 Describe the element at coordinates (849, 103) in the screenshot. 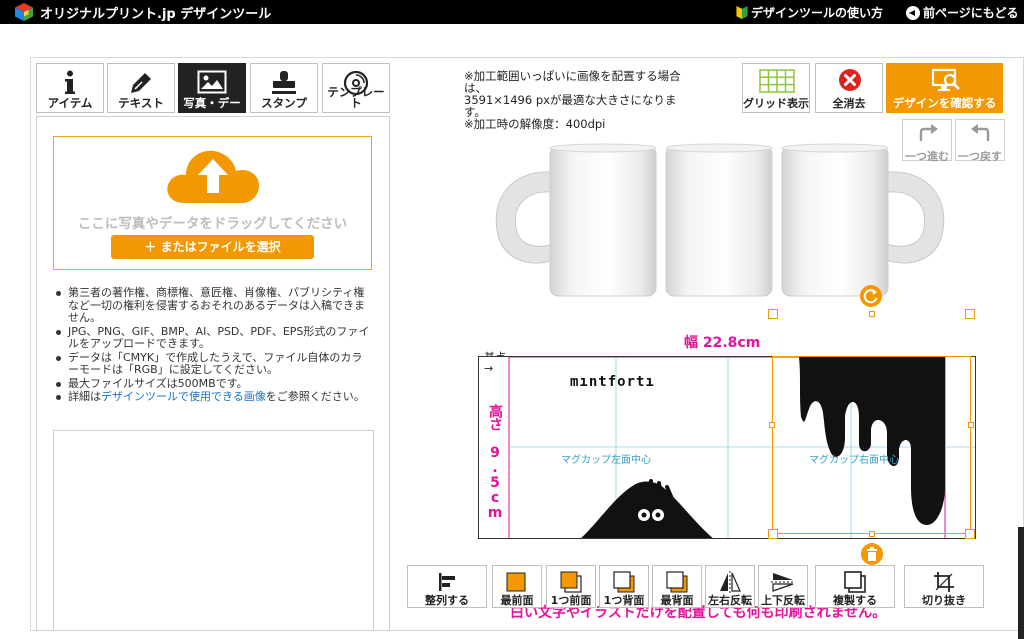

I see `clear-all-label: 全消去` at that location.